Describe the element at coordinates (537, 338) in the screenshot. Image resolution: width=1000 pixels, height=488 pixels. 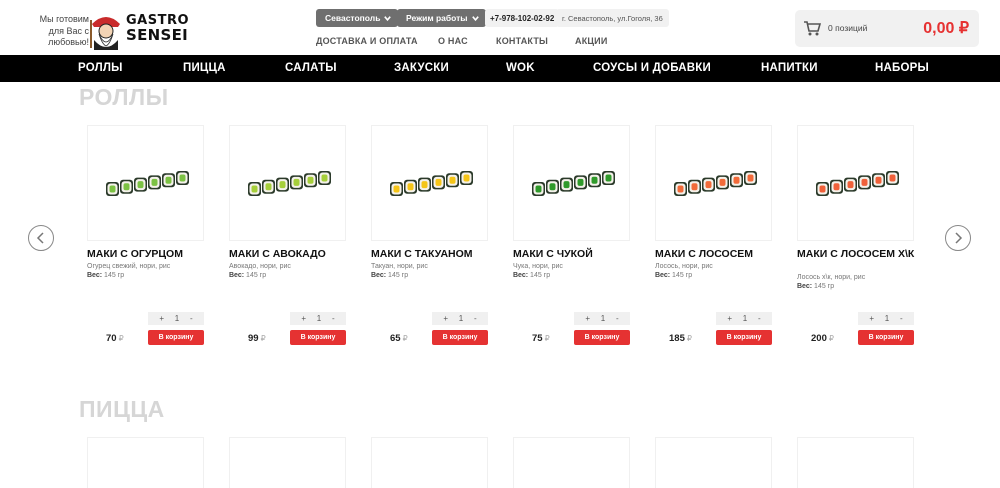
I see `price-value: 75` at that location.